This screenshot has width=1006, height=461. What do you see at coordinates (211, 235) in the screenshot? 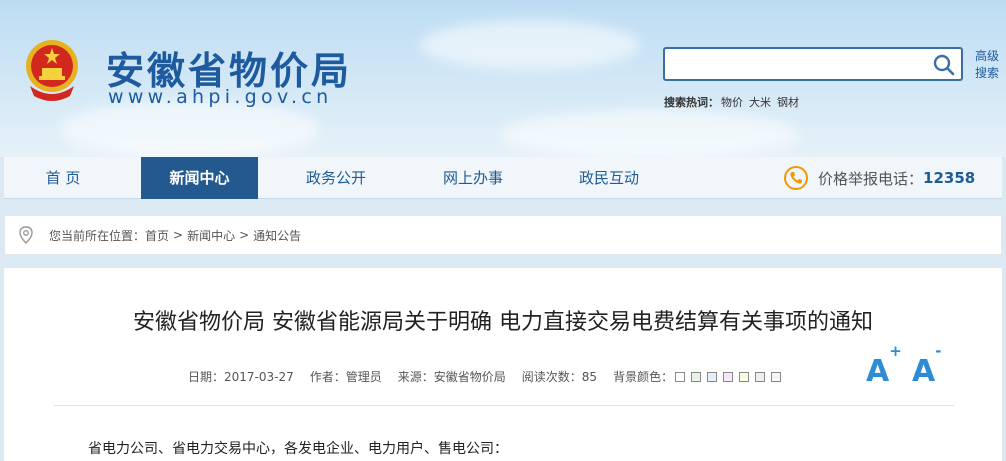
I see `breadcrumb-news: 新闻中心` at bounding box center [211, 235].